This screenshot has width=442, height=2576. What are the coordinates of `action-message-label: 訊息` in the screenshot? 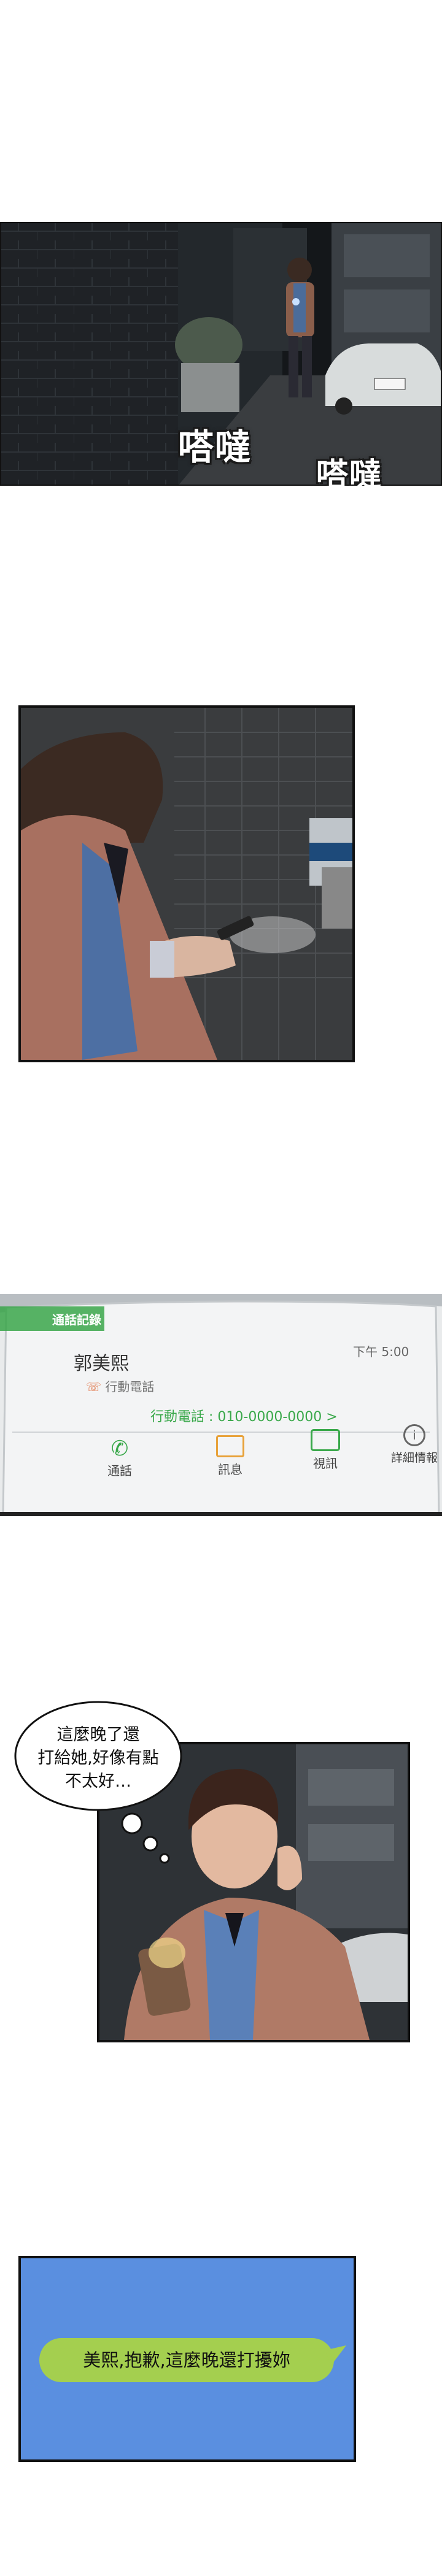 It's located at (230, 1469).